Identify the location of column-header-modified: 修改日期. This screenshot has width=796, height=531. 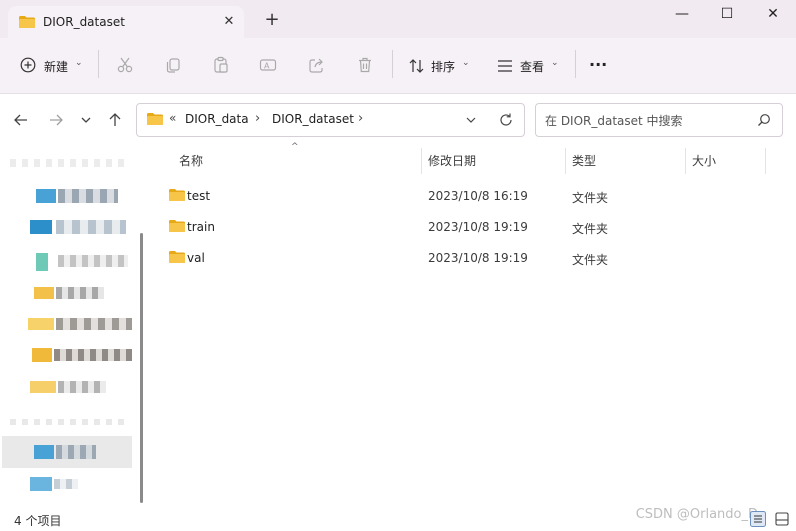
(452, 162).